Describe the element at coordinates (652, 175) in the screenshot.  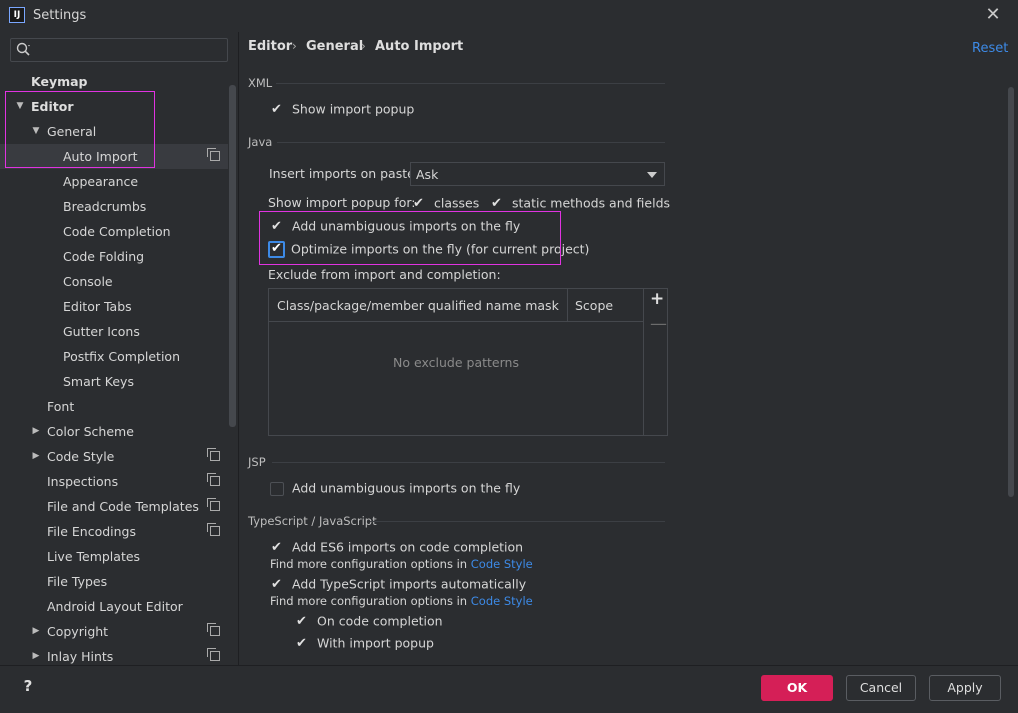
I see `dropdown-caret-icon` at that location.